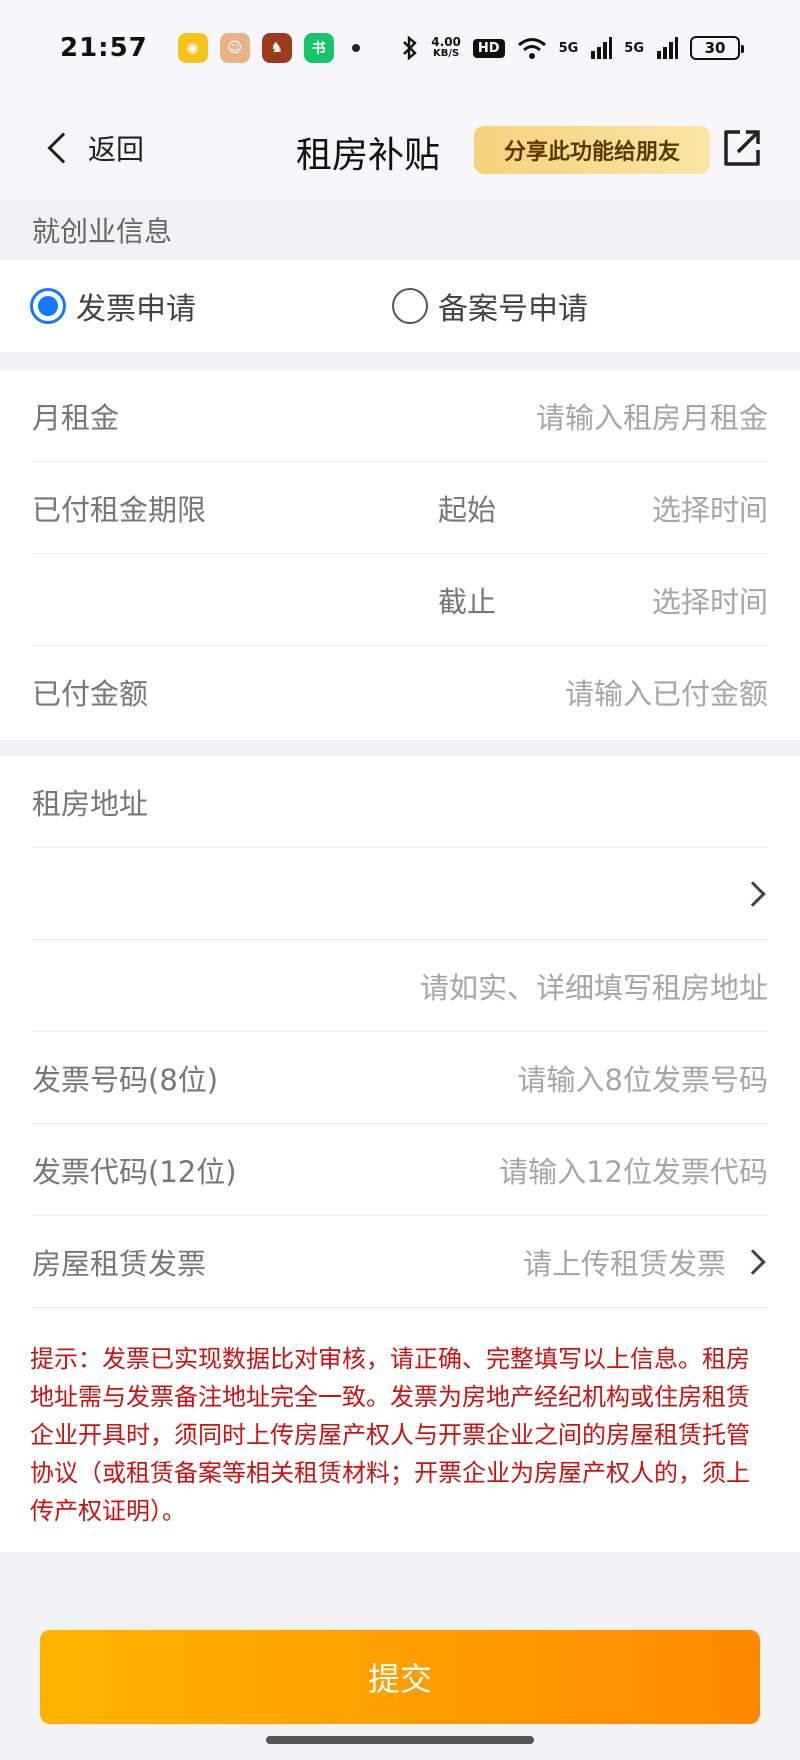  What do you see at coordinates (368, 155) in the screenshot?
I see `page-title: 租房补贴` at bounding box center [368, 155].